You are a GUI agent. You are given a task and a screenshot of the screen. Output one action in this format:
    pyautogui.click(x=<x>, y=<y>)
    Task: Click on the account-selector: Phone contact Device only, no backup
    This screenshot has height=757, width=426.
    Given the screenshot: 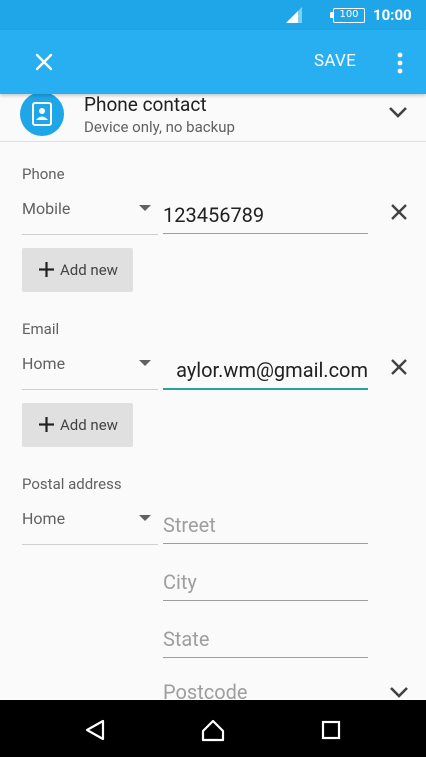 What is the action you would take?
    pyautogui.click(x=213, y=118)
    